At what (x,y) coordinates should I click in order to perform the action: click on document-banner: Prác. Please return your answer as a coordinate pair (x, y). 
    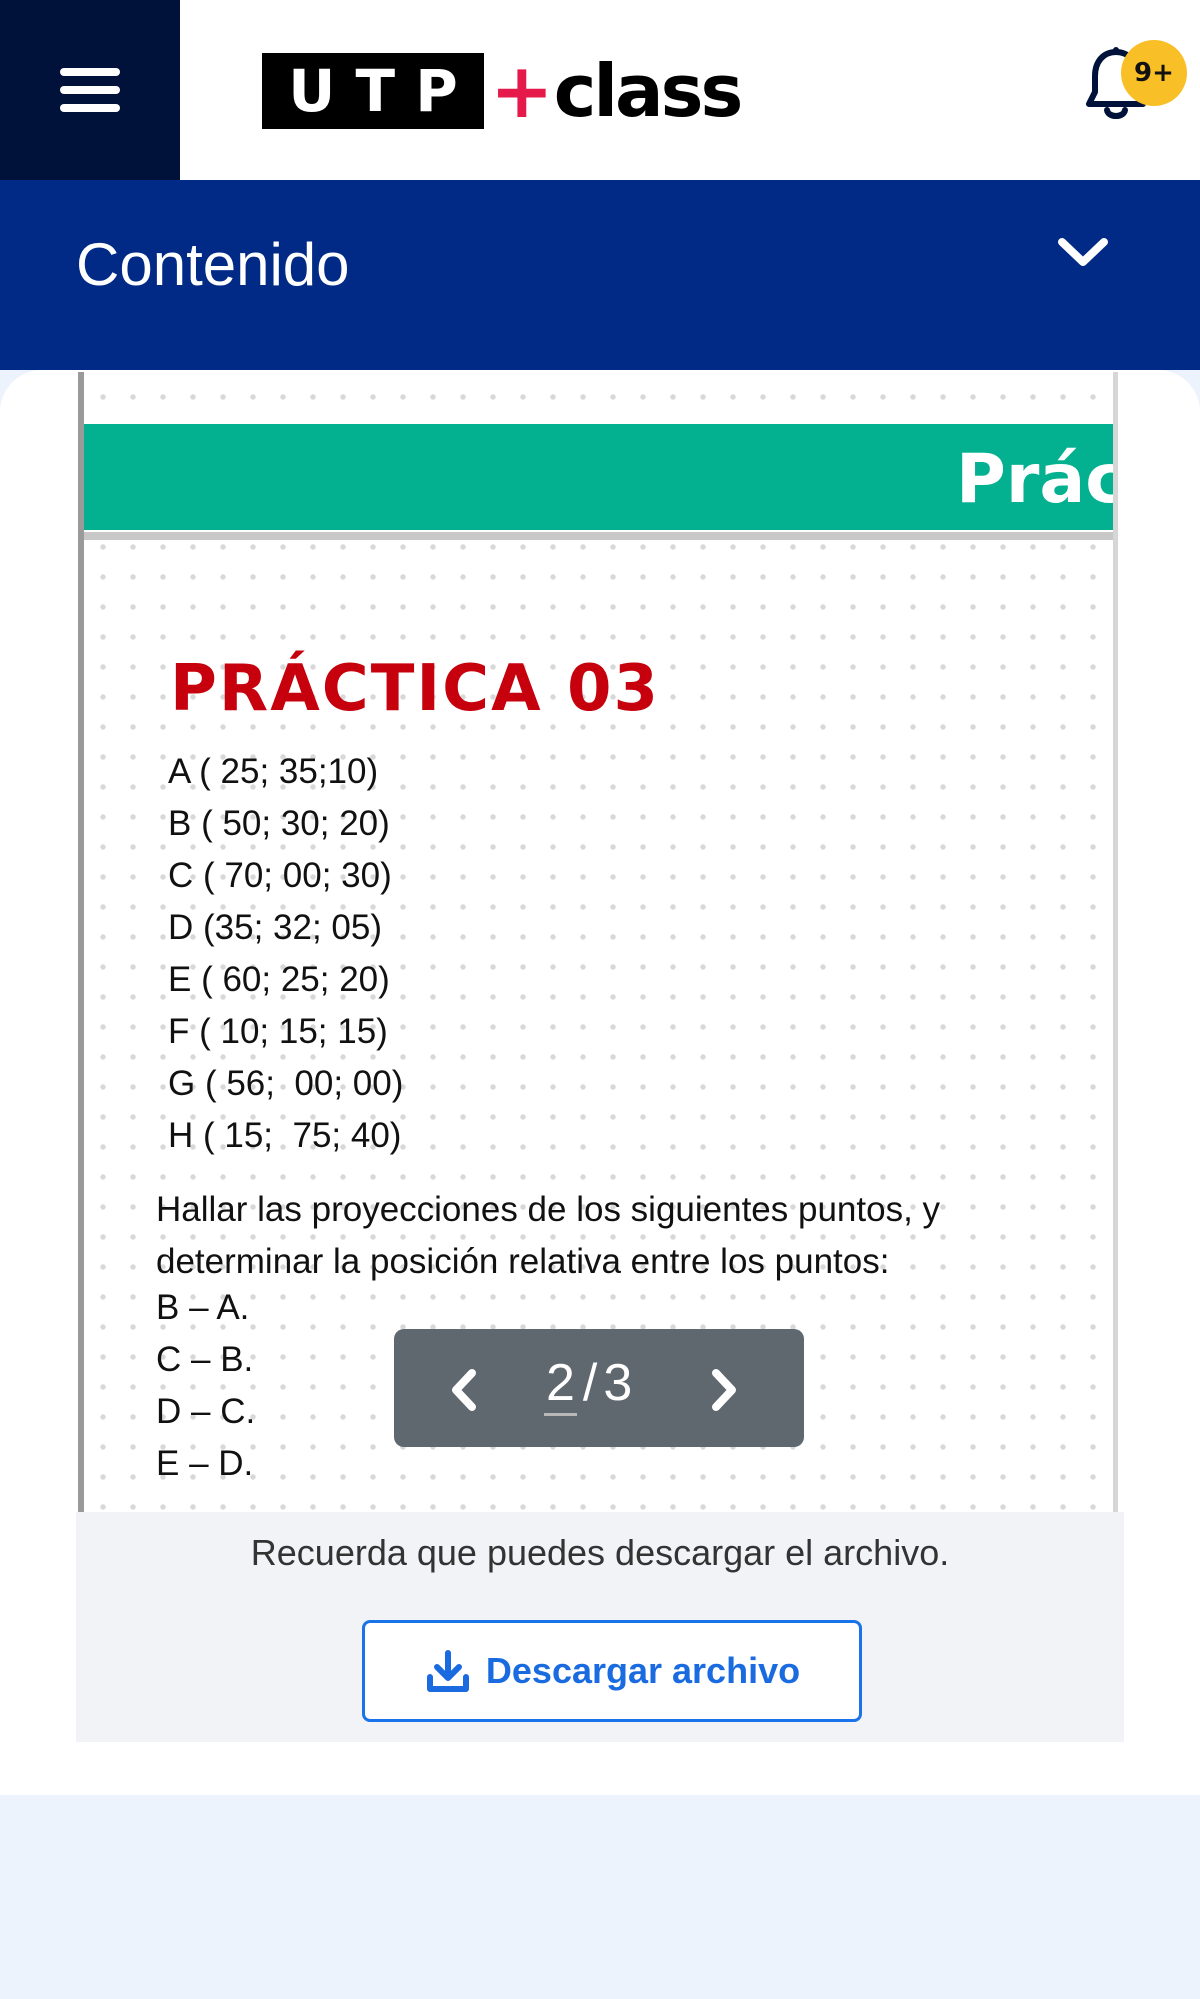
    Looking at the image, I should click on (601, 477).